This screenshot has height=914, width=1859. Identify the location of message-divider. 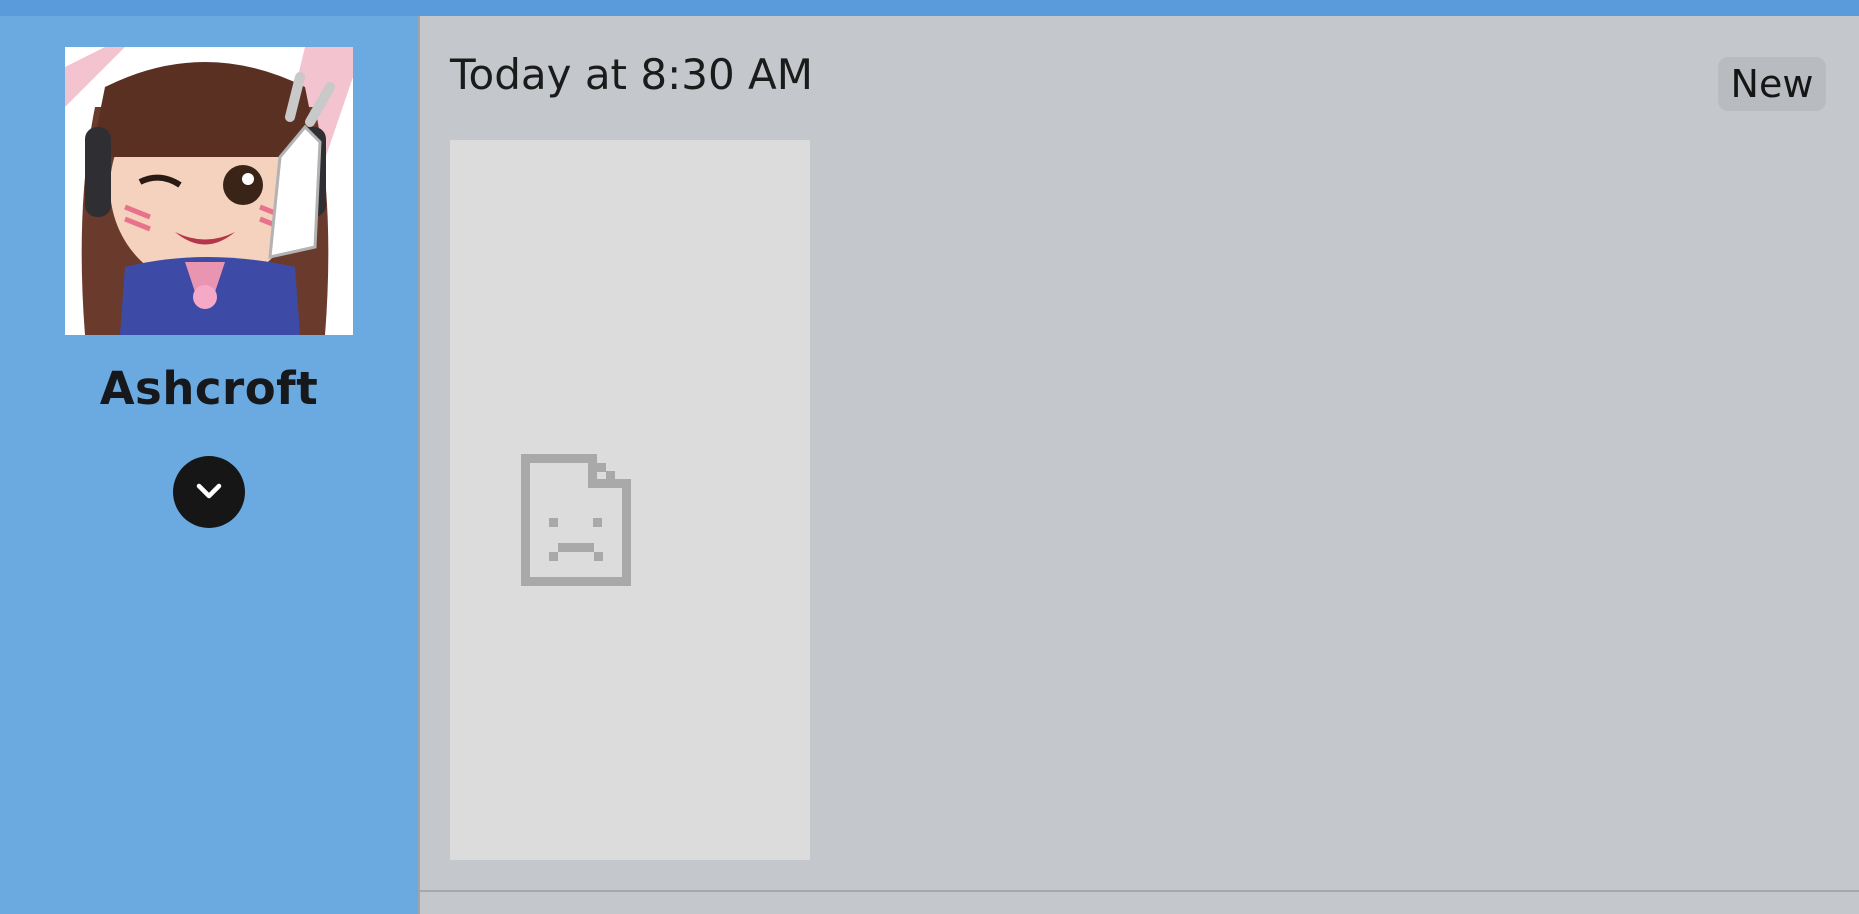
(1139, 891).